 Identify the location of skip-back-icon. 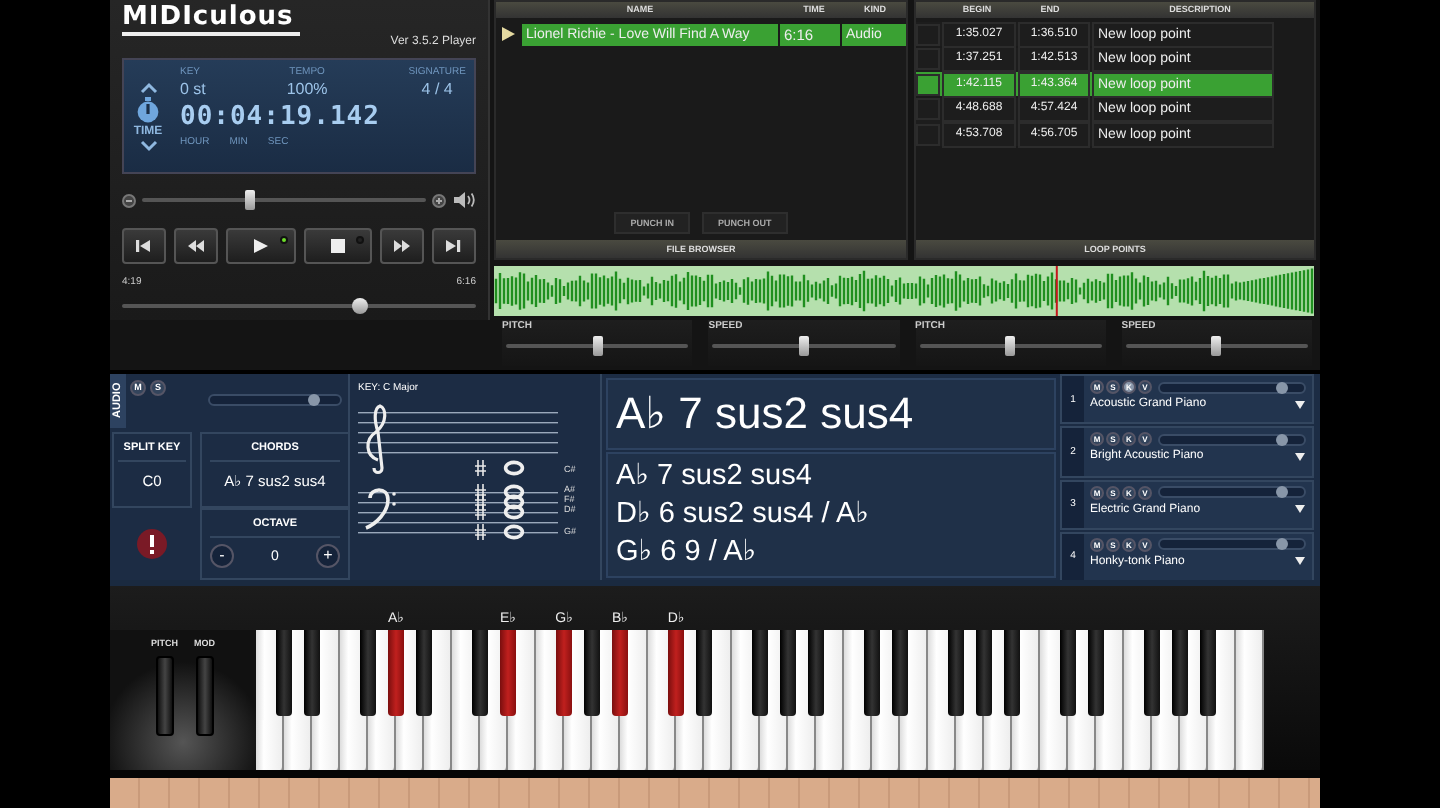
(144, 246).